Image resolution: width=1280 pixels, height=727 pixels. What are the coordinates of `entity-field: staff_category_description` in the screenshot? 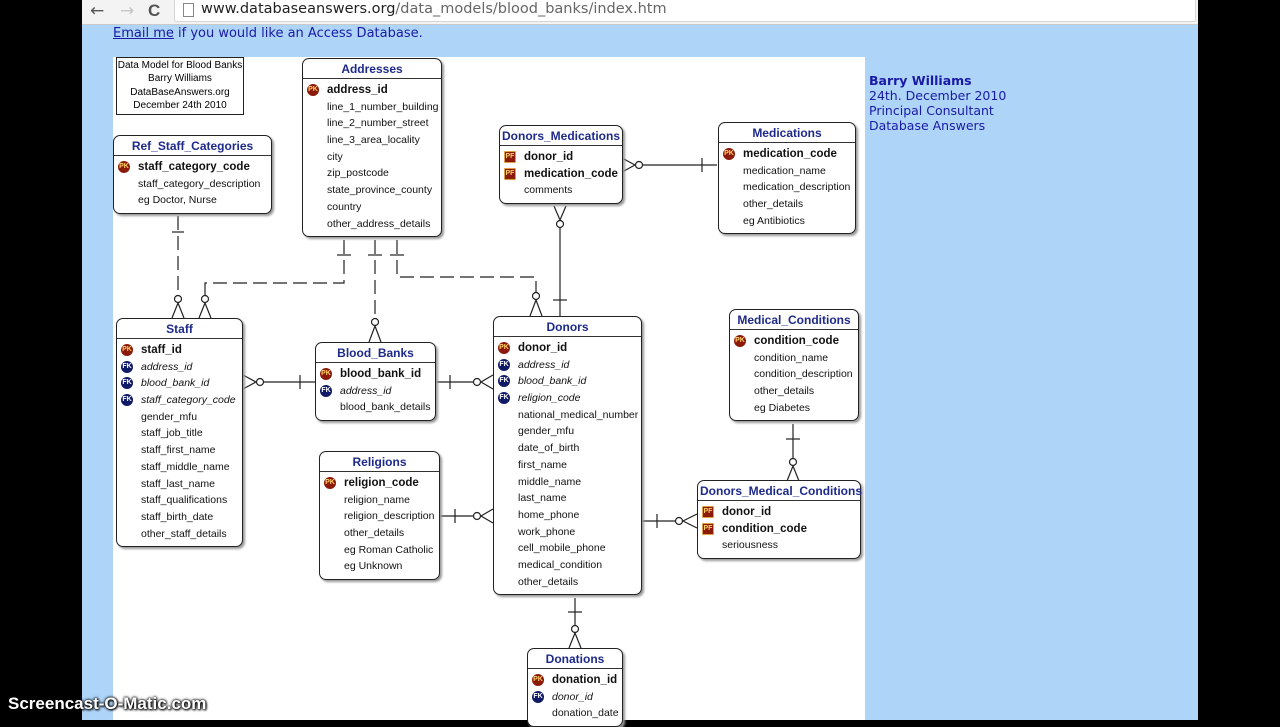 It's located at (192, 184).